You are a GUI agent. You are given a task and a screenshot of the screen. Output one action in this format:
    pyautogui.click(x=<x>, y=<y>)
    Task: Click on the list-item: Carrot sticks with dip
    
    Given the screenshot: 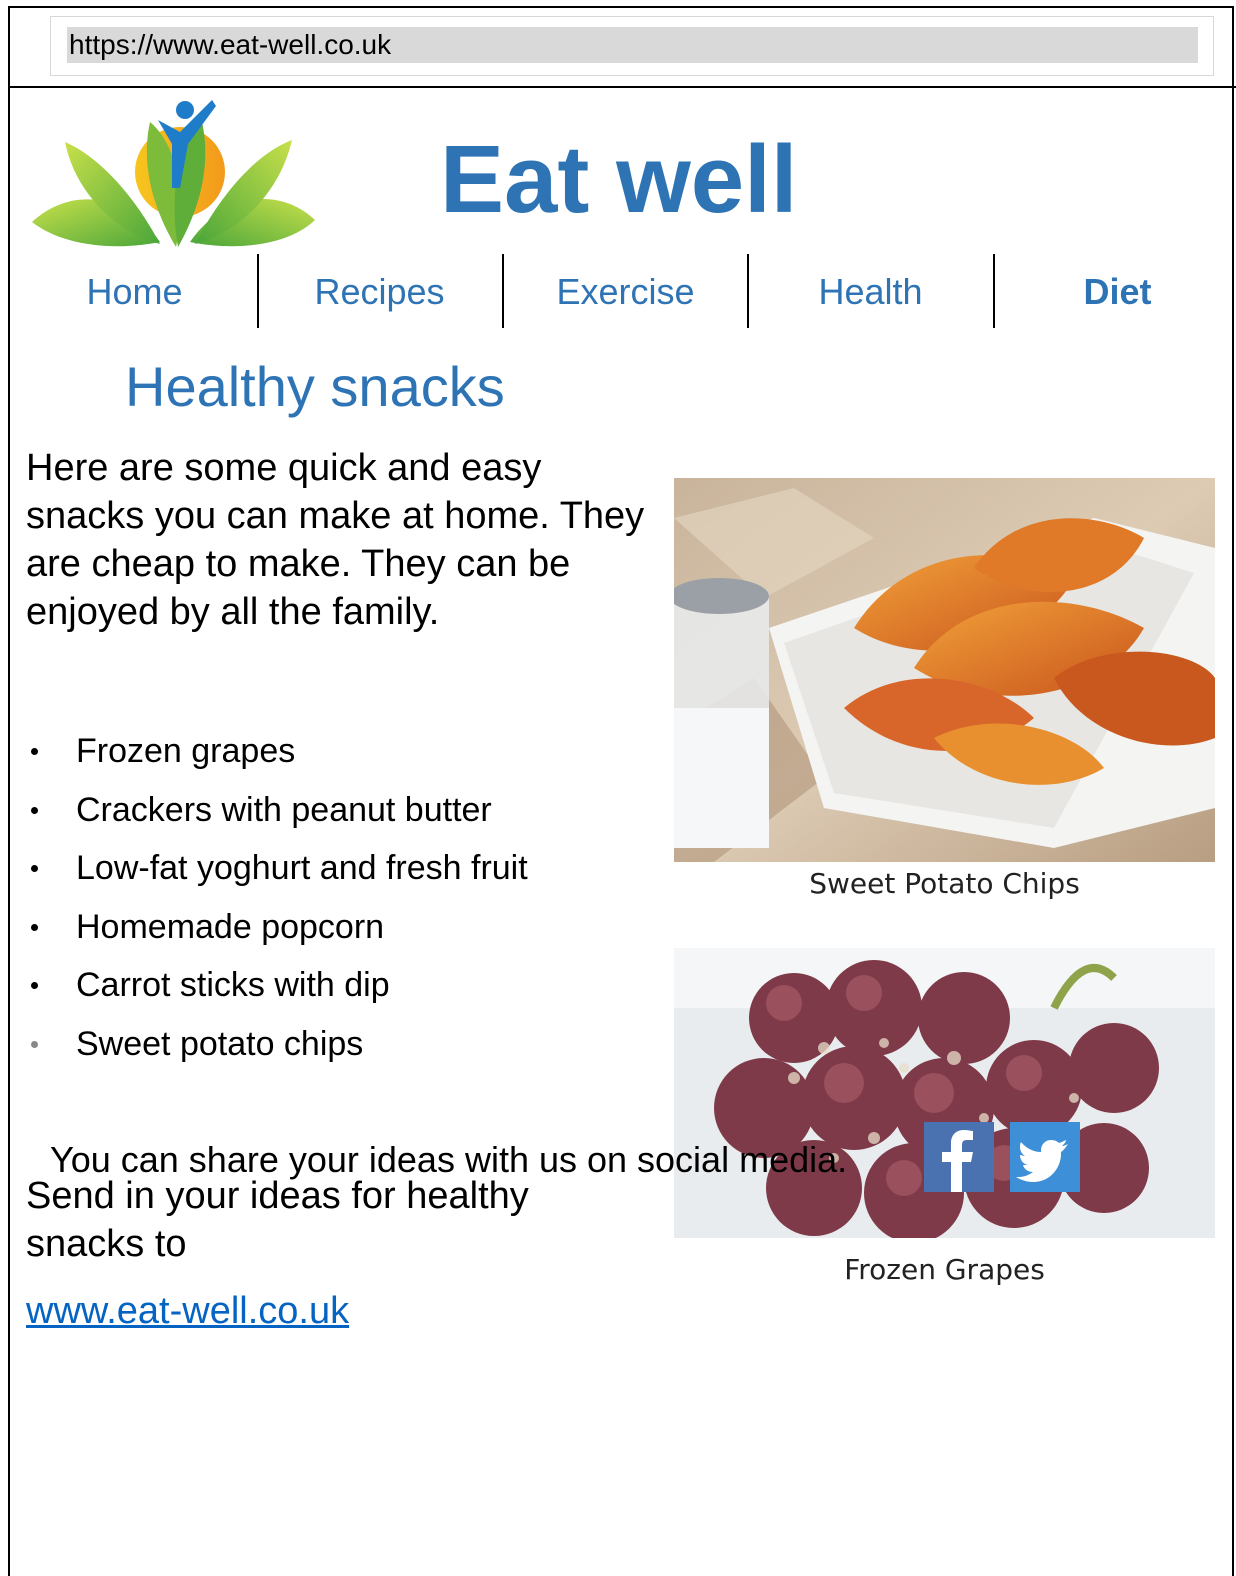 What is the action you would take?
    pyautogui.click(x=277, y=985)
    